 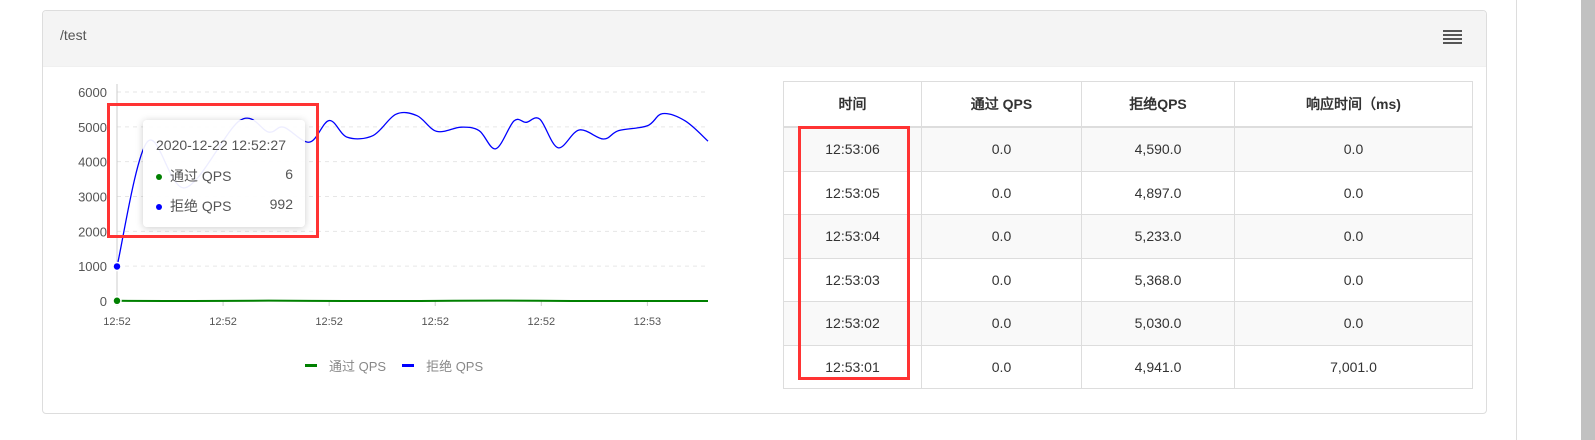 What do you see at coordinates (1158, 279) in the screenshot?
I see `cell-block-qps: 5,368.0` at bounding box center [1158, 279].